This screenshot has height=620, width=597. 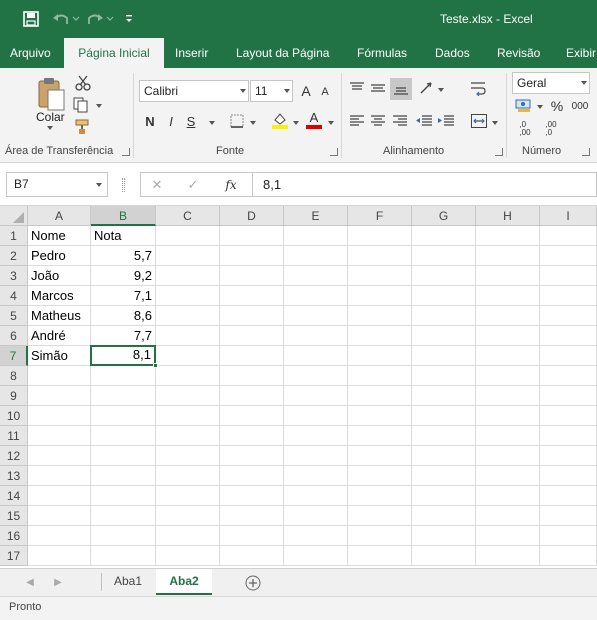 I want to click on row-header-11: 11, so click(x=14, y=436).